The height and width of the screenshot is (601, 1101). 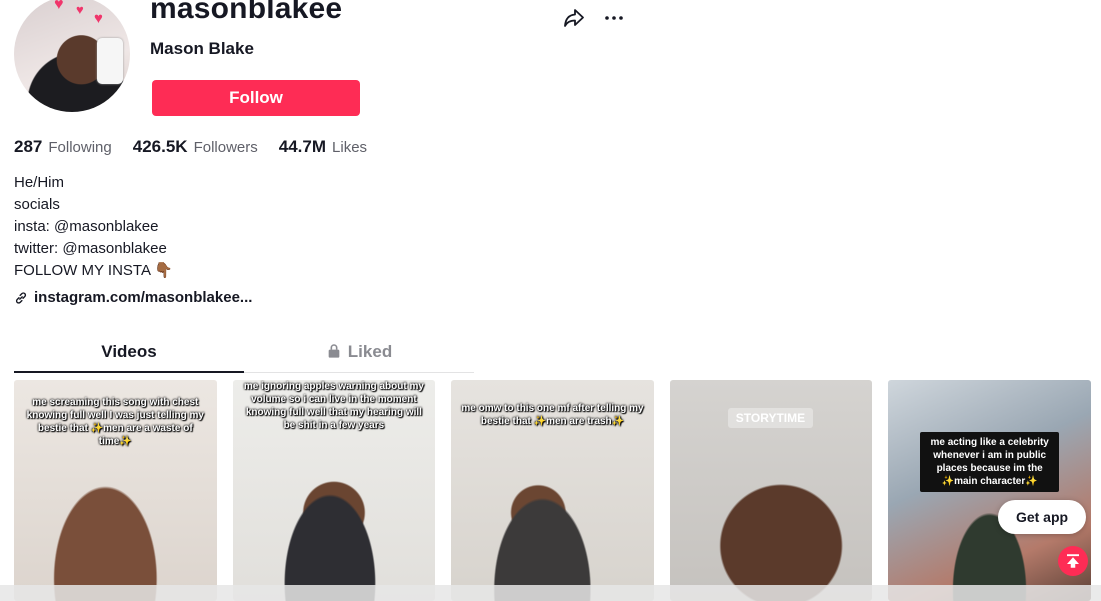 What do you see at coordinates (614, 18) in the screenshot?
I see `more-icon` at bounding box center [614, 18].